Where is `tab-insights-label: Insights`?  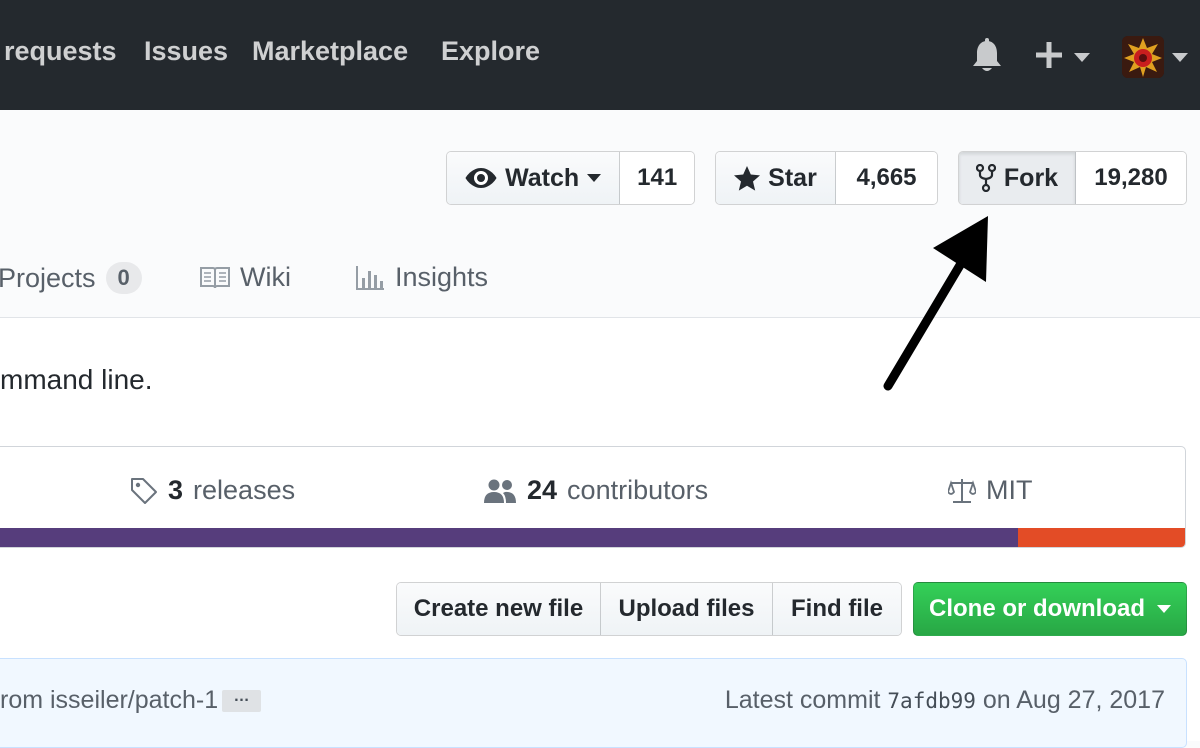
tab-insights-label: Insights is located at coordinates (442, 277).